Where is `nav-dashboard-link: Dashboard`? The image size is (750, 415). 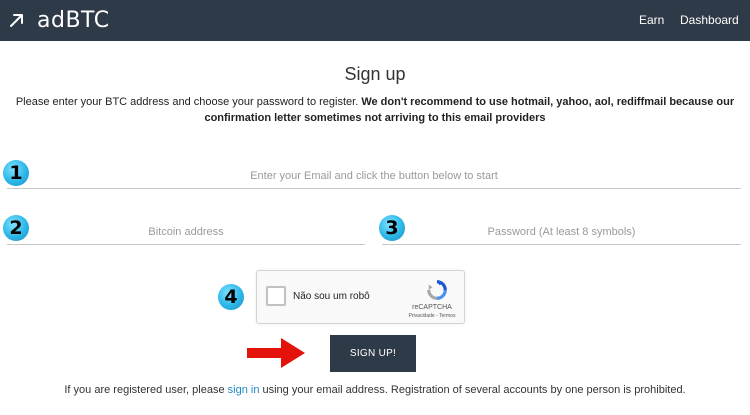
nav-dashboard-link: Dashboard is located at coordinates (709, 20).